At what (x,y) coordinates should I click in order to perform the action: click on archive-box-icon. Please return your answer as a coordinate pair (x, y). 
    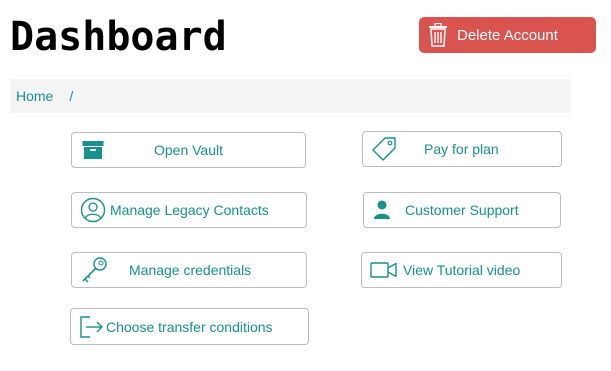
    Looking at the image, I should click on (93, 150).